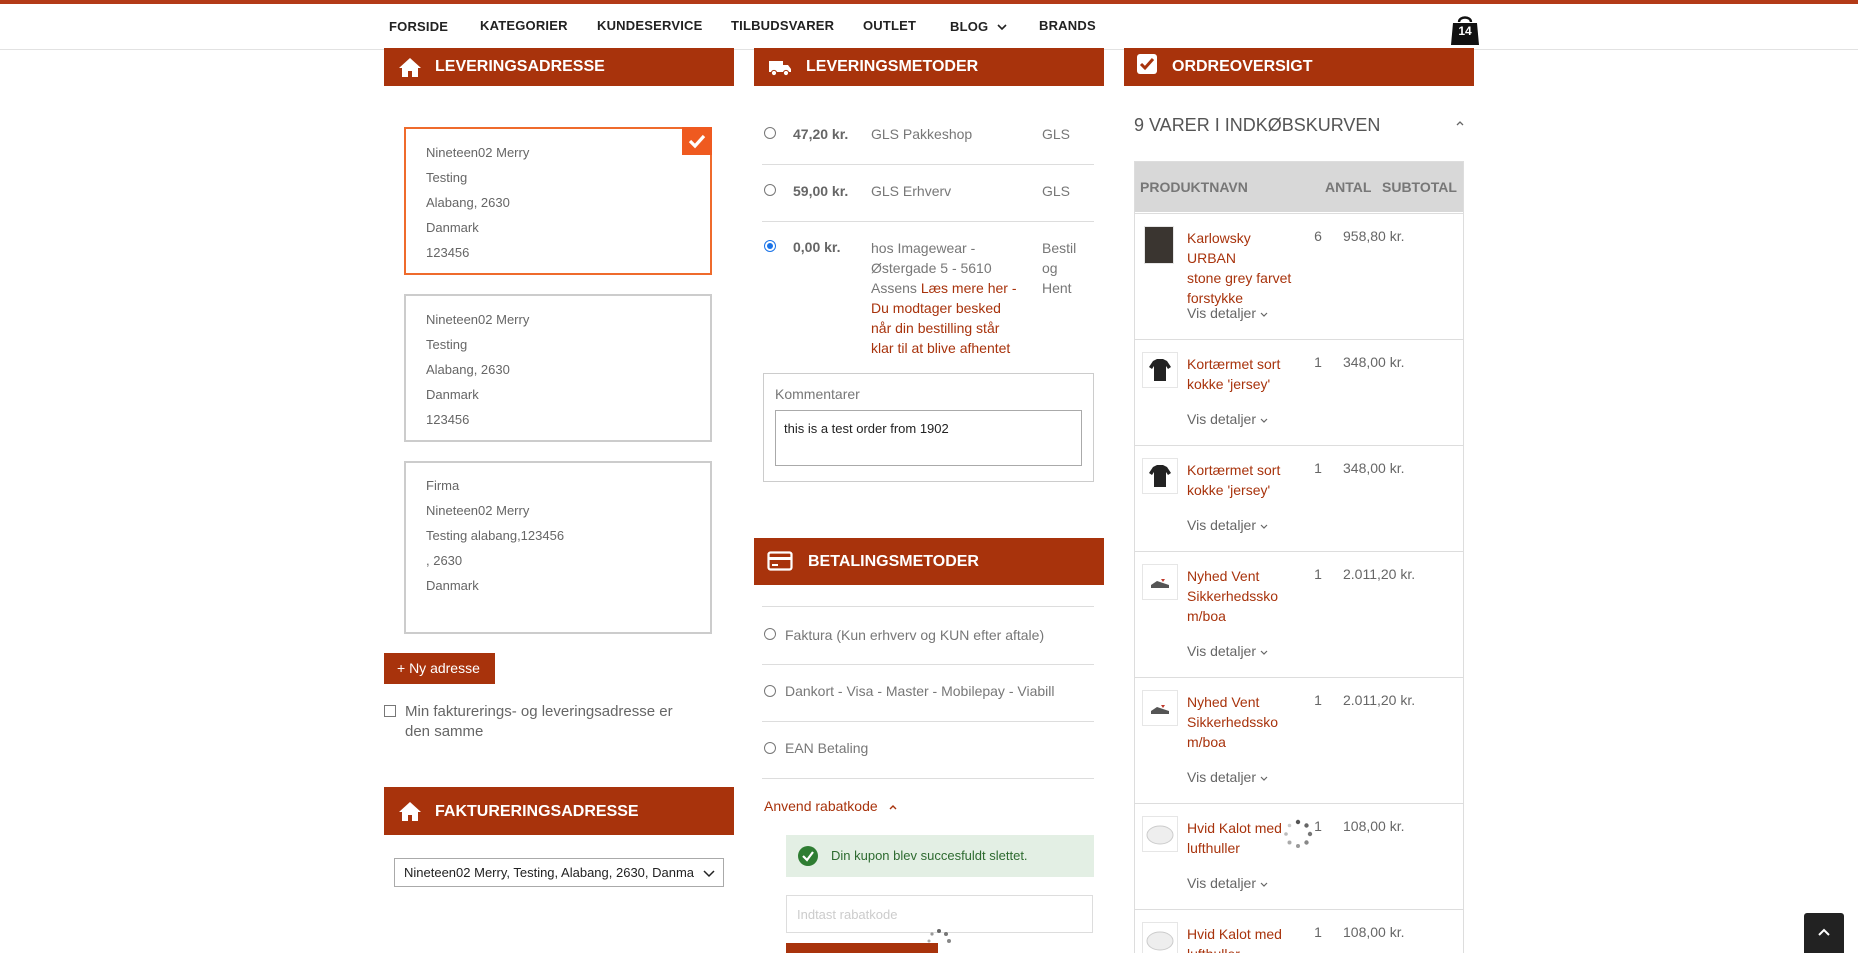  I want to click on order-summary-title: ORDREOVERSIGT, so click(1242, 66).